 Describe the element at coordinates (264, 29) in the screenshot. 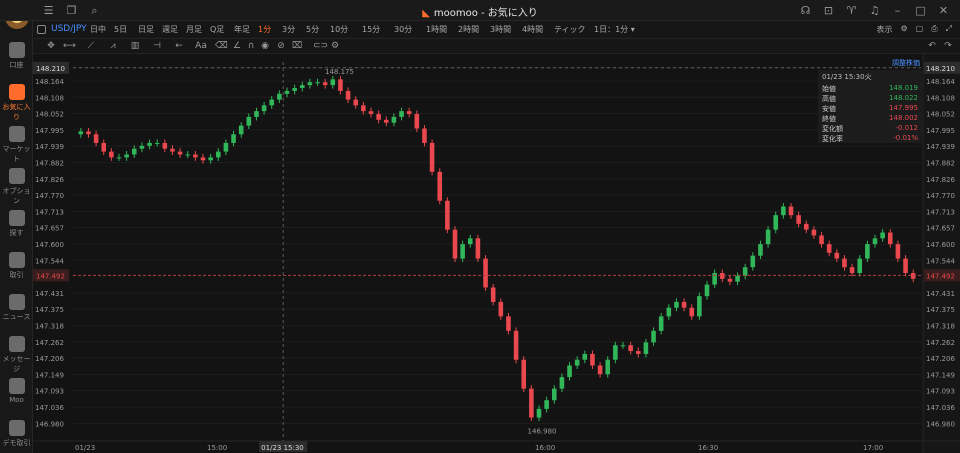

I see `timeframe-tab: 1分` at that location.